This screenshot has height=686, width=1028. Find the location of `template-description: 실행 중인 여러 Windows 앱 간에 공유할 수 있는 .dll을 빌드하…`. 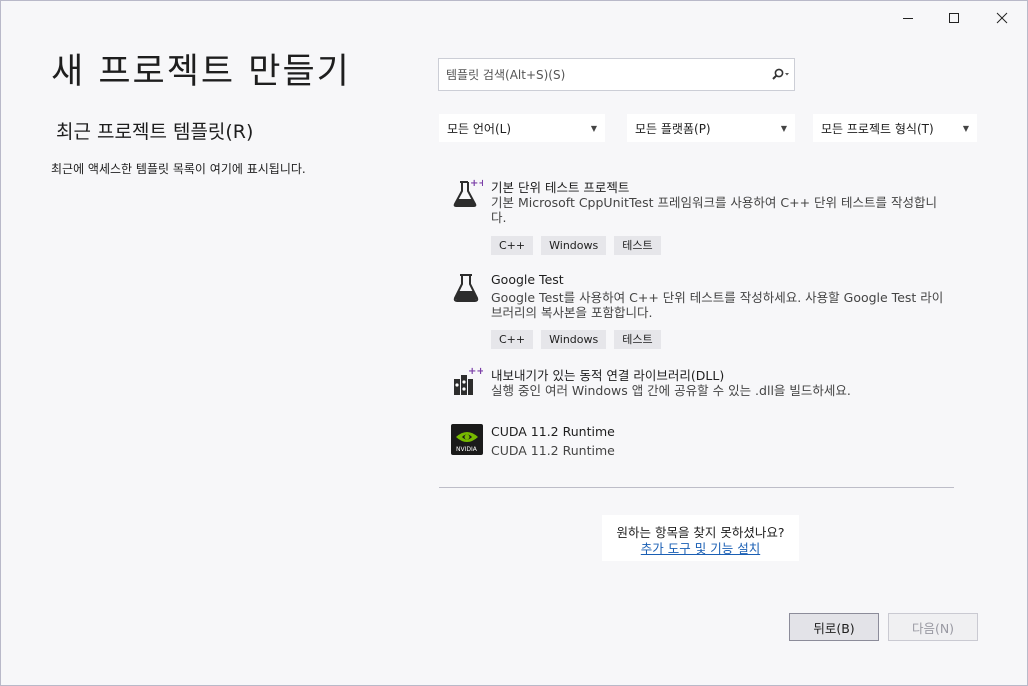

template-description: 실행 중인 여러 Windows 앱 간에 공유할 수 있는 .dll을 빌드하… is located at coordinates (671, 390).